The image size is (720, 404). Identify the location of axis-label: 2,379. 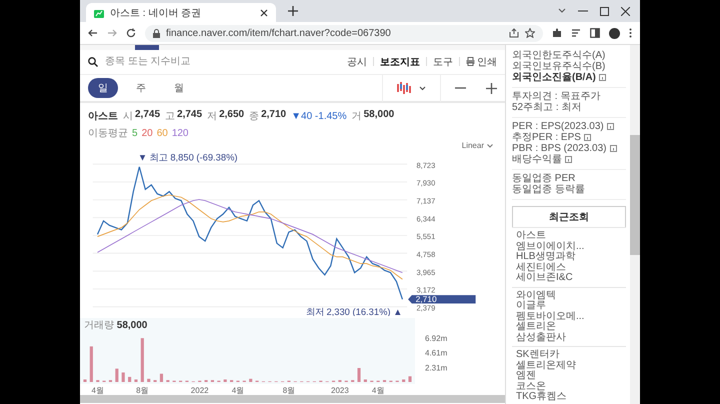
(426, 308).